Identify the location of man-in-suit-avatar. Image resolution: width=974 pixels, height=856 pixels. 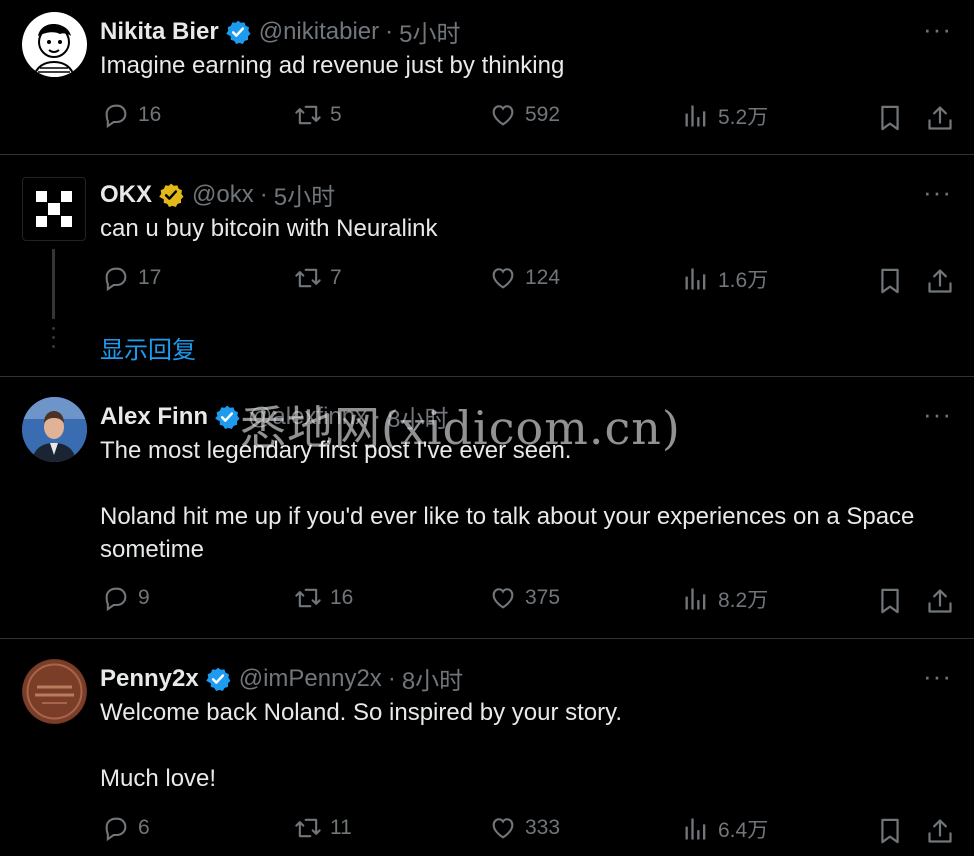
(54, 429).